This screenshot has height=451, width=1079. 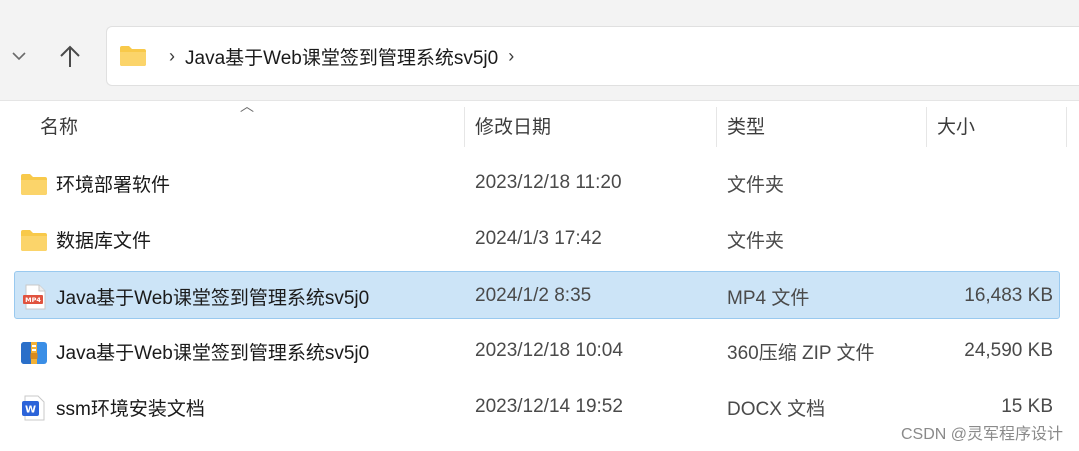 I want to click on column-header-size: 大小, so click(x=997, y=125).